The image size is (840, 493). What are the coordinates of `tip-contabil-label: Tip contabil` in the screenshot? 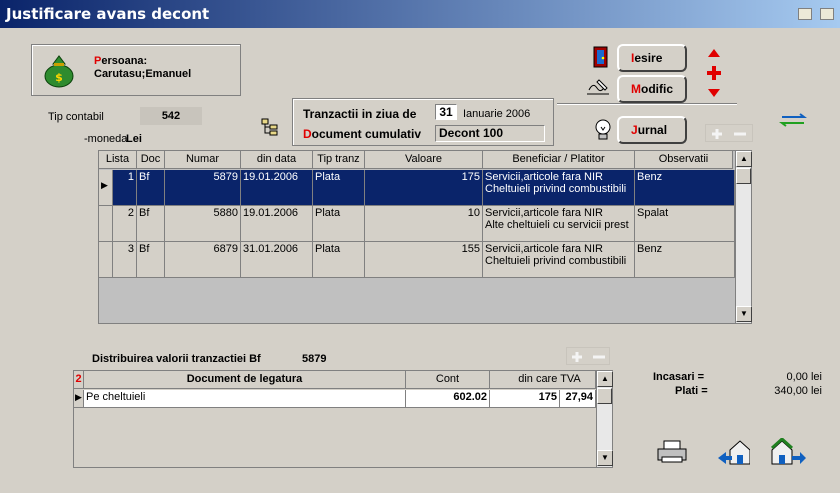 It's located at (76, 117).